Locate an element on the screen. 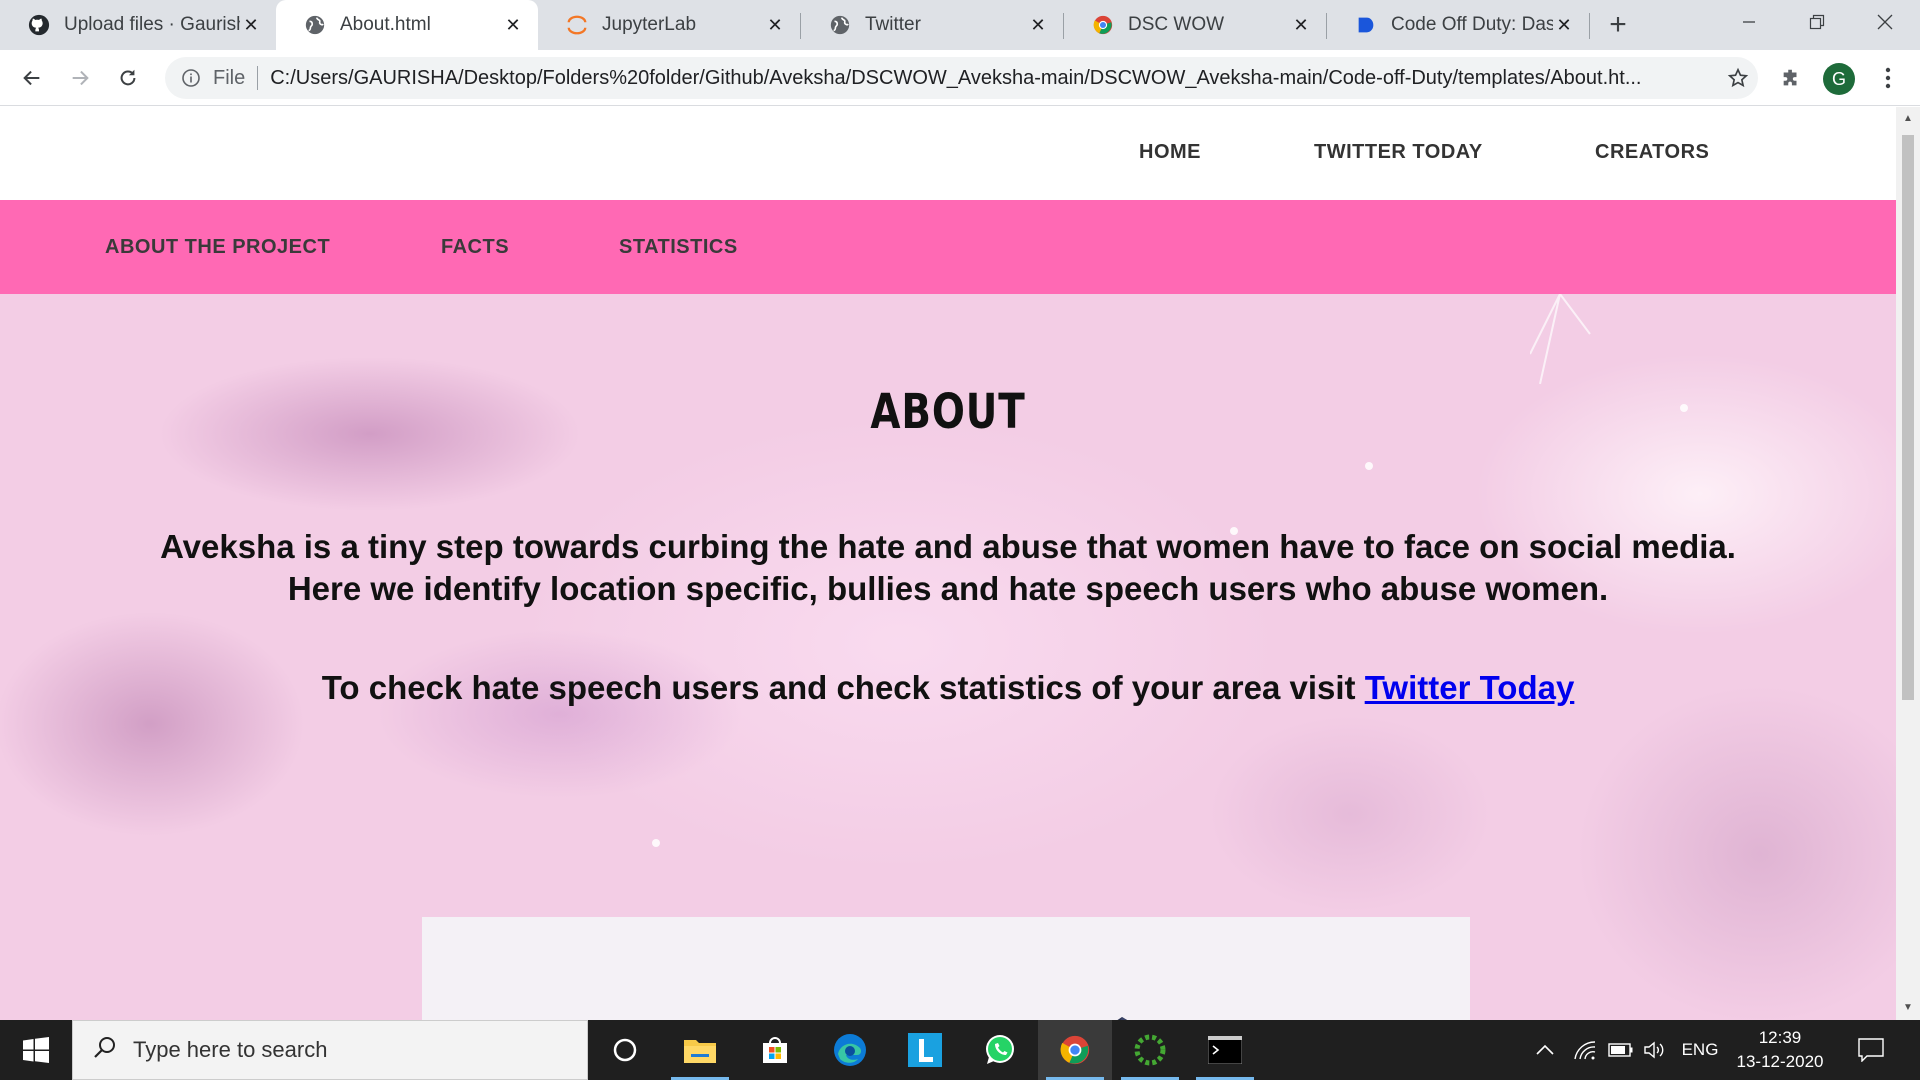 This screenshot has width=1920, height=1080. windows-taskbar: Type here to search ENG 12:39 13-12-2020 is located at coordinates (960, 1050).